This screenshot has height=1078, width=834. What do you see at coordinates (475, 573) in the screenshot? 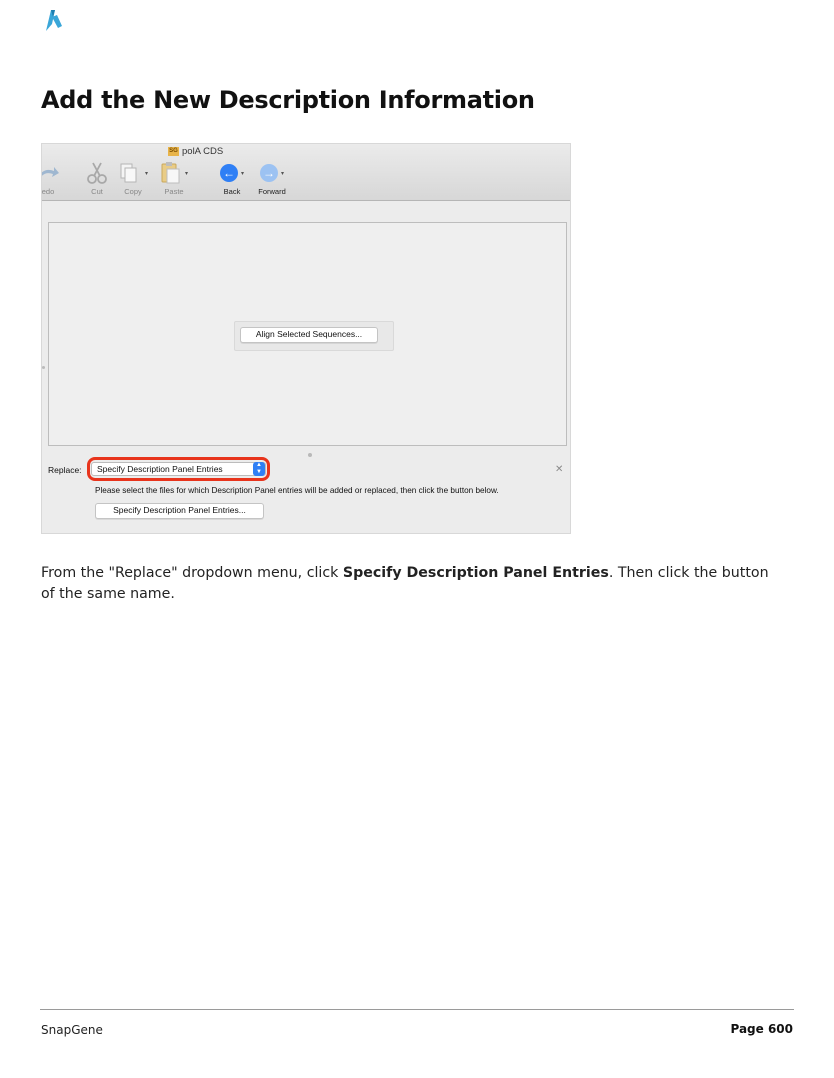
I see `paragraph-bold: Specify Description Panel Entries` at bounding box center [475, 573].